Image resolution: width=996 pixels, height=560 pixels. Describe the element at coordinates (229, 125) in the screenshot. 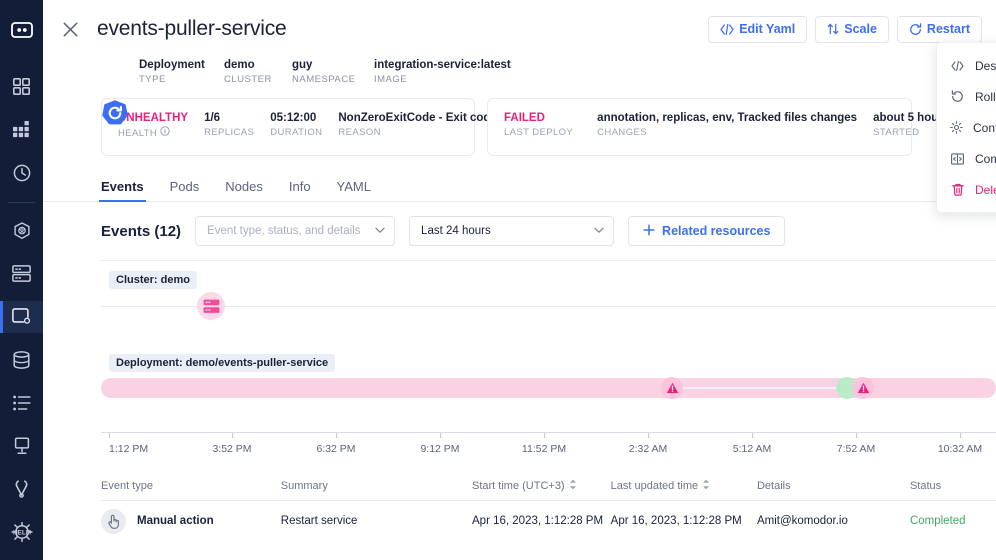

I see `replicas-field: 1/6 REPLICAS` at that location.